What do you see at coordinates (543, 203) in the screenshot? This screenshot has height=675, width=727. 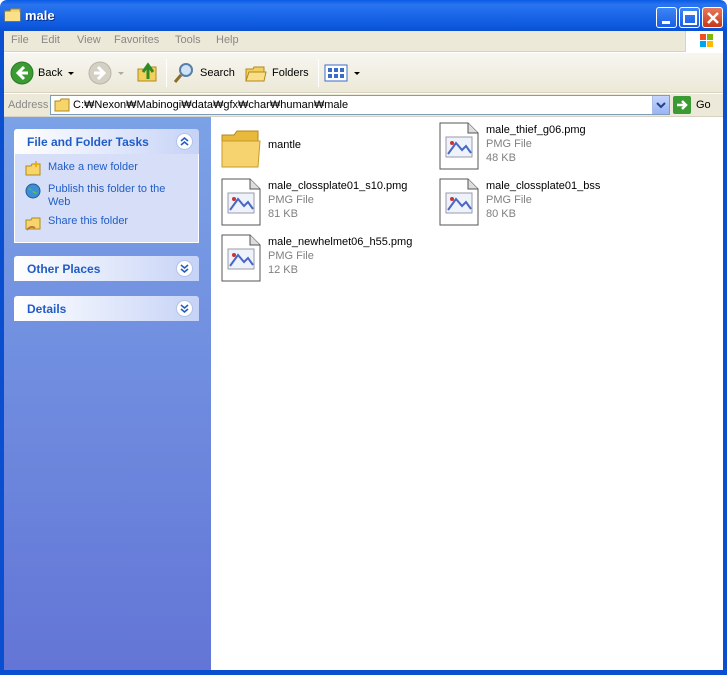 I see `file-item: male_clossplate01_bss PMG File 80 KB` at bounding box center [543, 203].